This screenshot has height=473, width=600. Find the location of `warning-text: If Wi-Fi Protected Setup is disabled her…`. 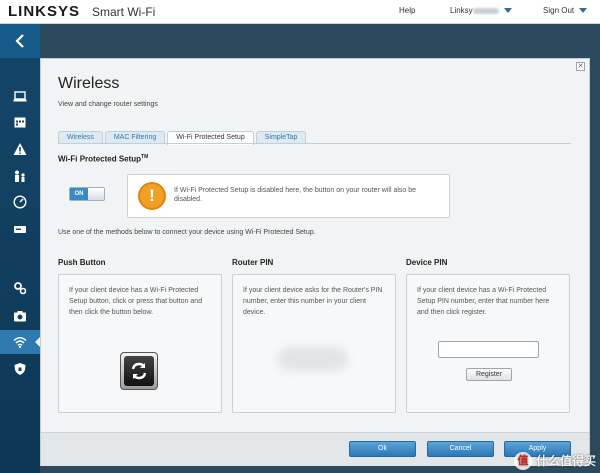

warning-text: If Wi-Fi Protected Setup is disabled her… is located at coordinates (295, 195).